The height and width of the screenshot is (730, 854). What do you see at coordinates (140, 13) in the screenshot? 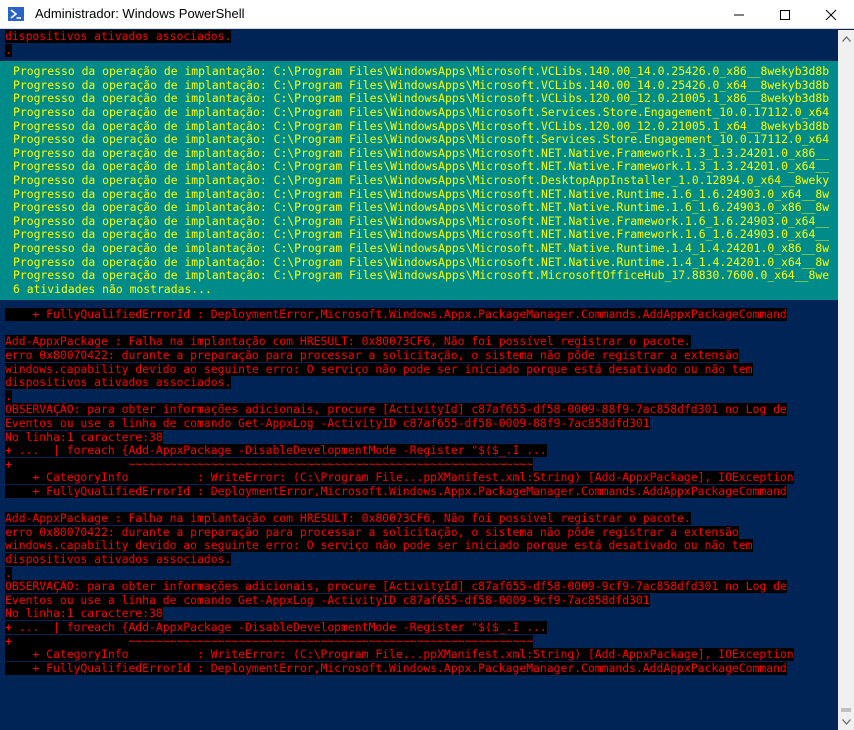
I see `window-title: Administrador: Windows PowerShell` at bounding box center [140, 13].